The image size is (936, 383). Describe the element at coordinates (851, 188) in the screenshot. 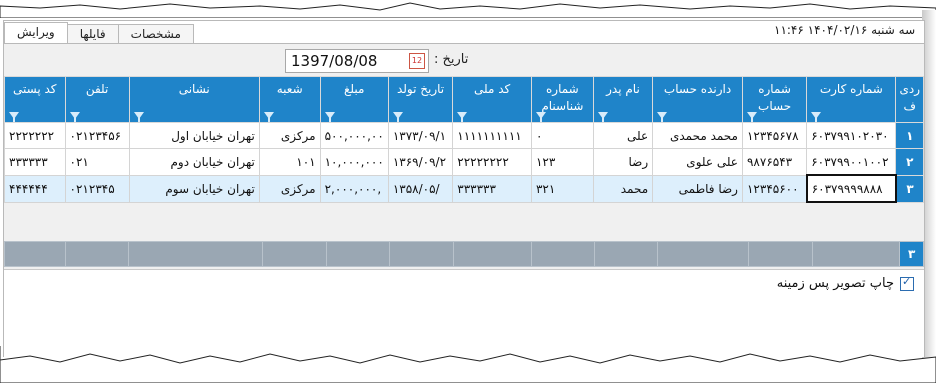

I see `cell-card-focused: ۶۰۳۷۹۹۹۹۸۸۸` at that location.